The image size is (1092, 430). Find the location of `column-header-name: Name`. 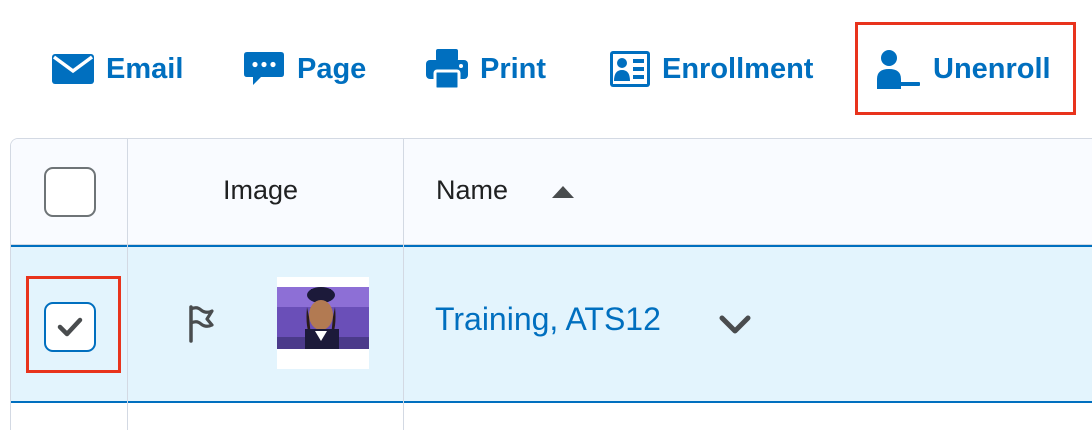

column-header-name: Name is located at coordinates (472, 190).